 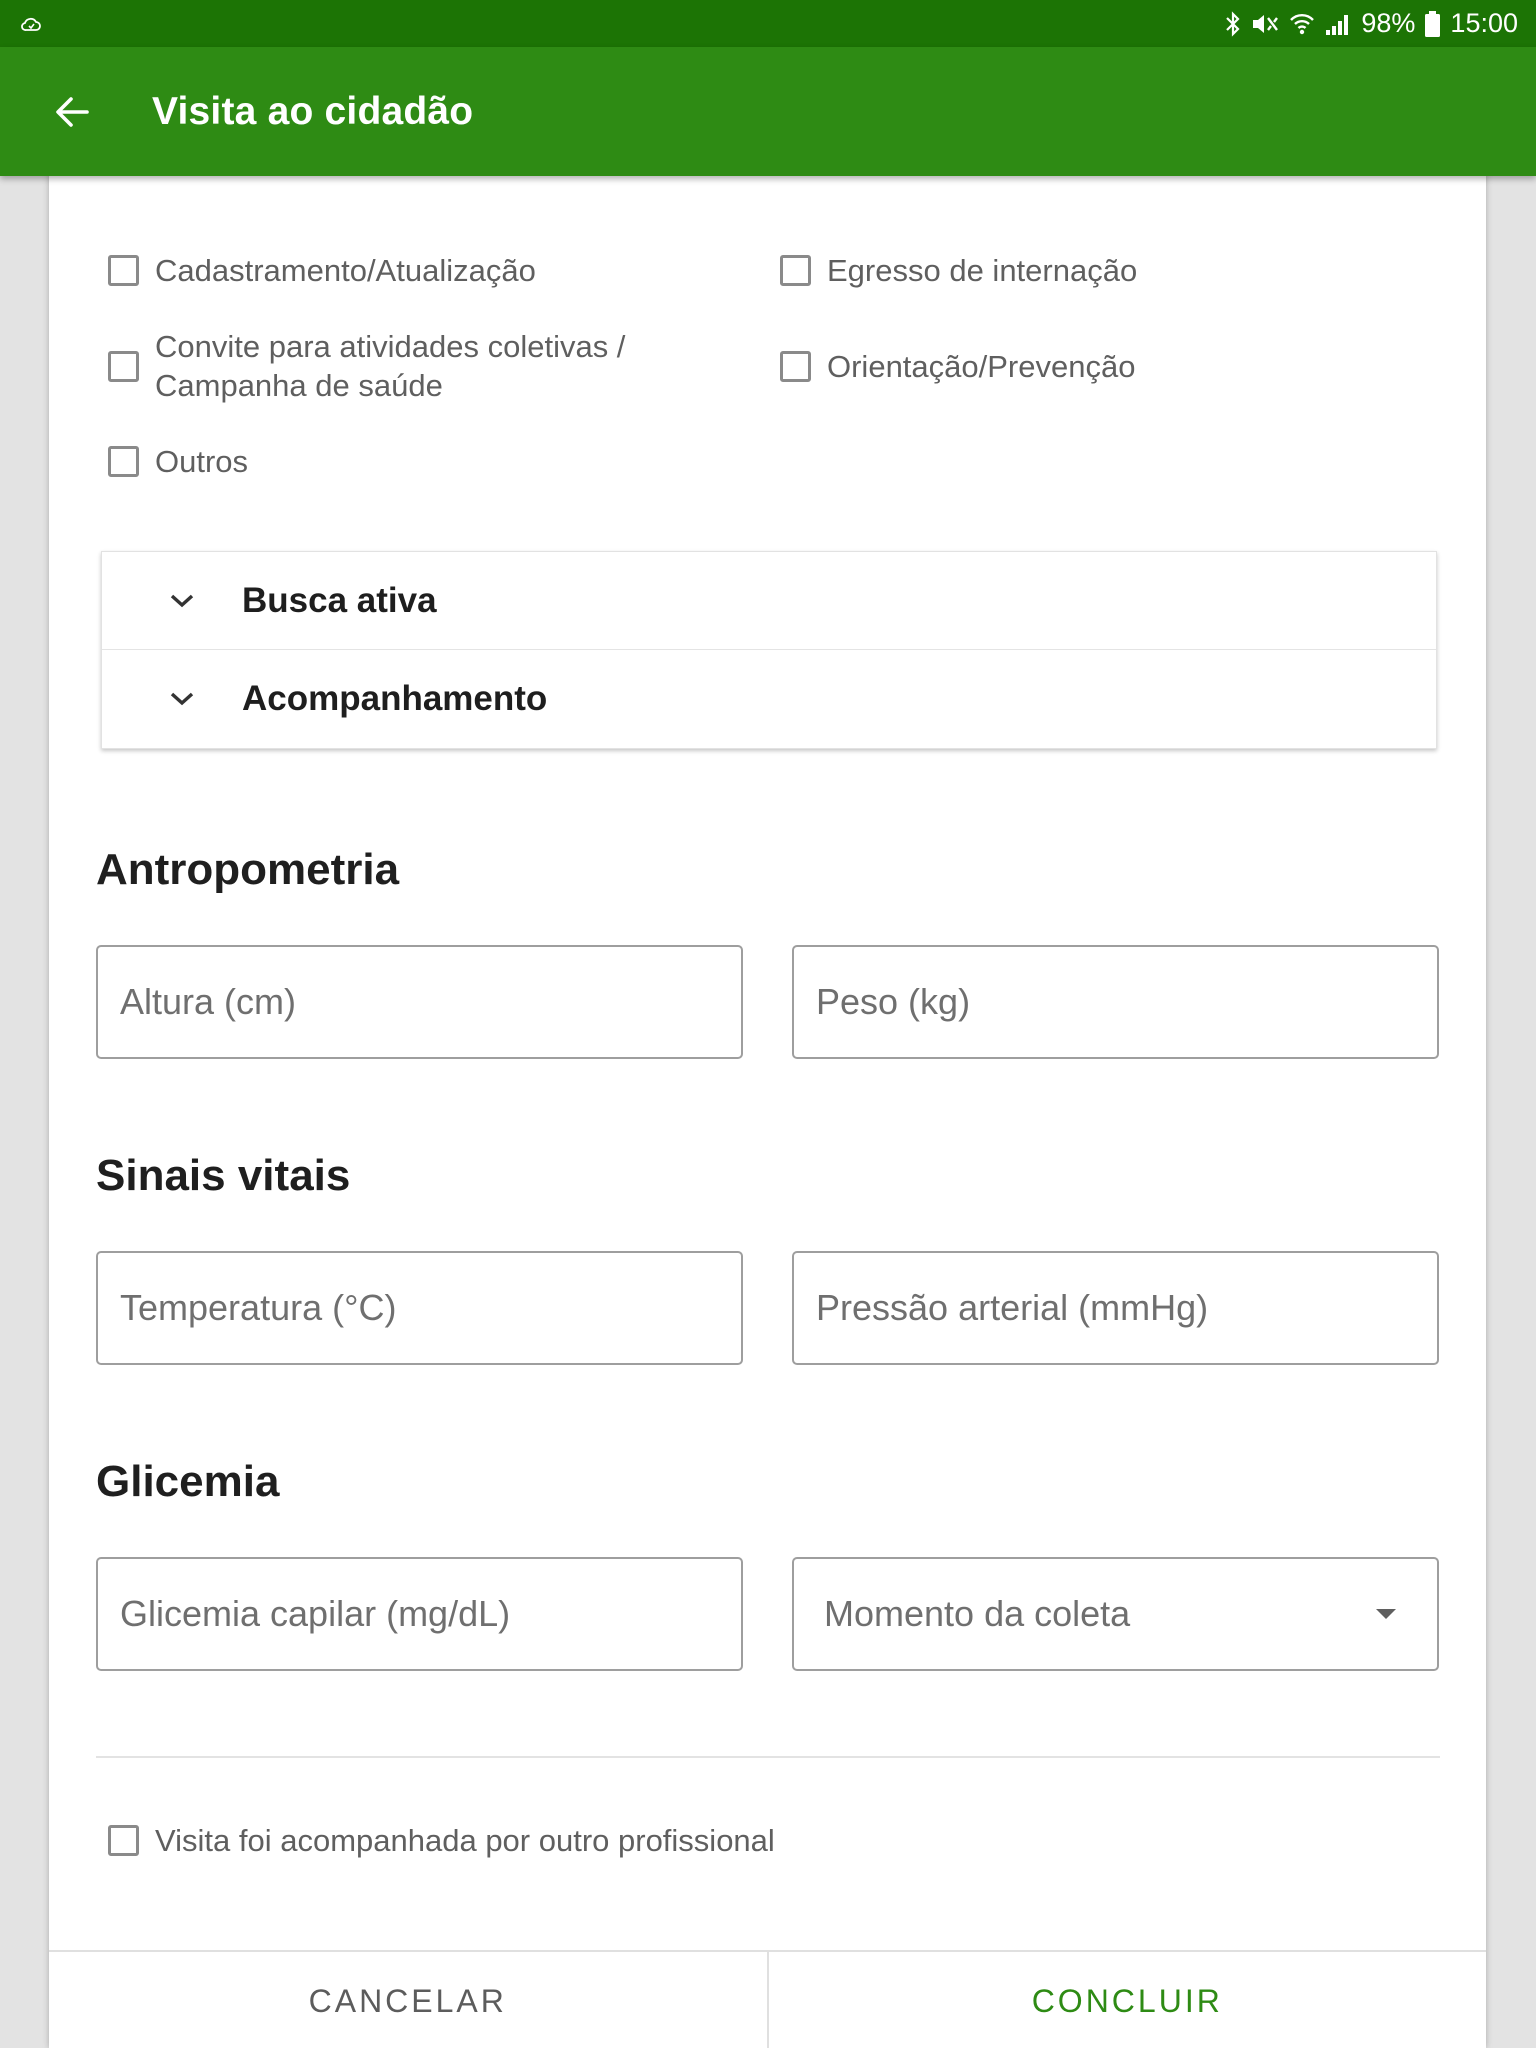 I want to click on mute-icon, so click(x=1265, y=24).